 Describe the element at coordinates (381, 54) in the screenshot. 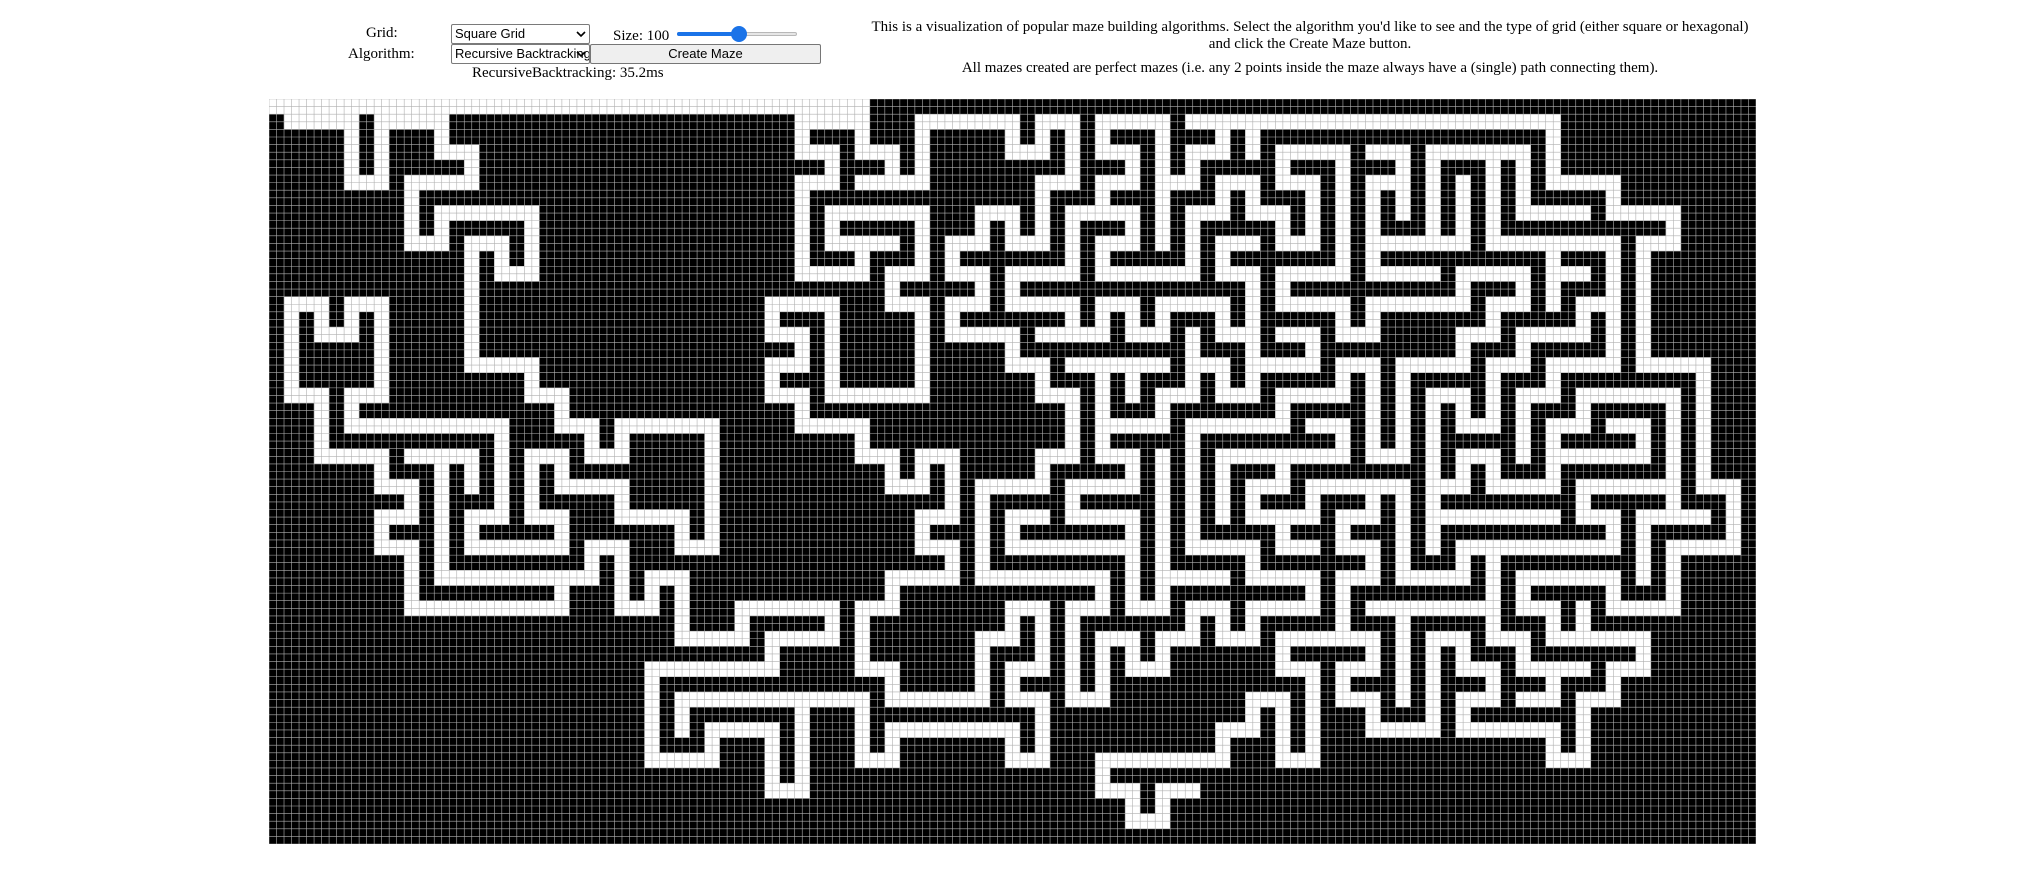

I see `algorithm-label: Algorithm:` at that location.